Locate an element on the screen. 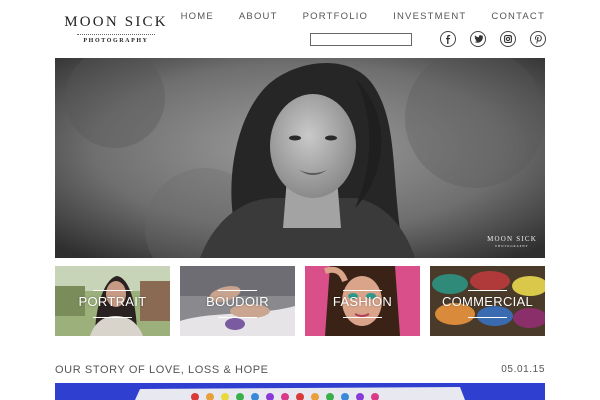 Image resolution: width=600 pixels, height=400 pixels. facebook-icon is located at coordinates (448, 39).